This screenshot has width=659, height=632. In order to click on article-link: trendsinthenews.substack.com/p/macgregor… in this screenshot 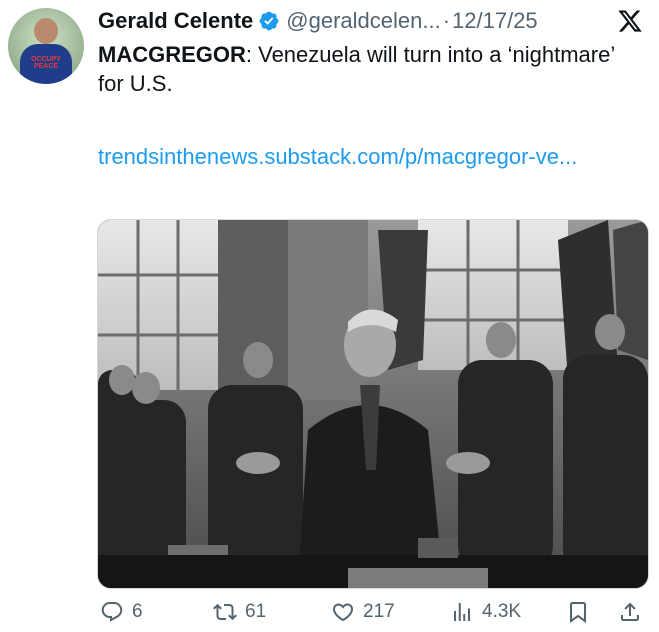, I will do `click(370, 156)`.